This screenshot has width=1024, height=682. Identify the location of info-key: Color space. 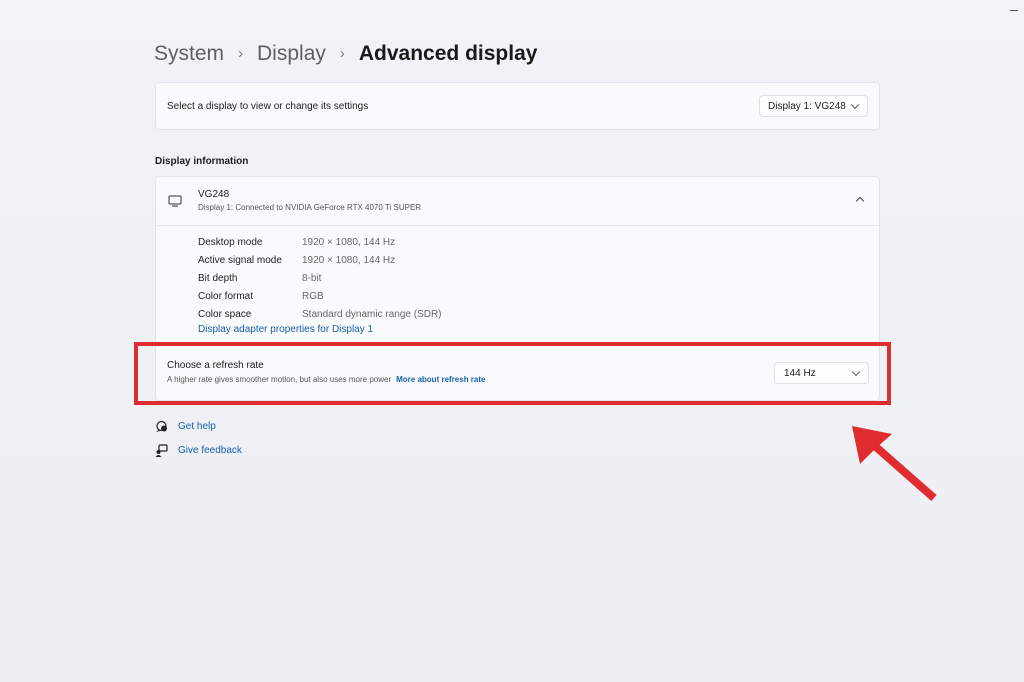
(225, 314).